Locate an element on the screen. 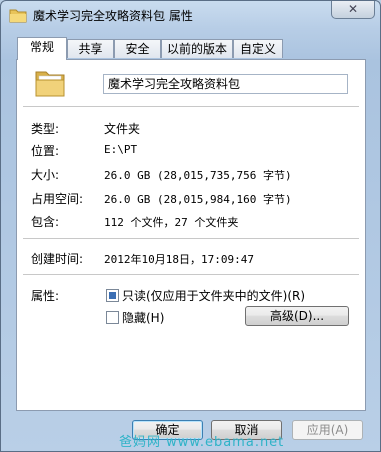 The image size is (381, 452). readonly-label: 只读(仅应用于文件夹中的文件)(R) is located at coordinates (213, 295).